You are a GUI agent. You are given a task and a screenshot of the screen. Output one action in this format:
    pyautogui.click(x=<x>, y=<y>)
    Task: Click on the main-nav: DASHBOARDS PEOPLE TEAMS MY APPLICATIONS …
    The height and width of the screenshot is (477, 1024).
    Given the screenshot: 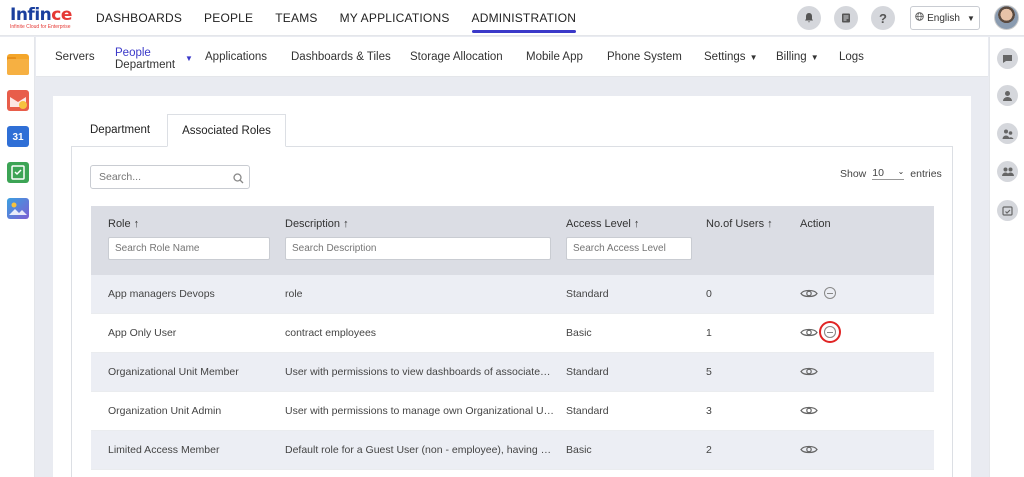 What is the action you would take?
    pyautogui.click(x=336, y=22)
    